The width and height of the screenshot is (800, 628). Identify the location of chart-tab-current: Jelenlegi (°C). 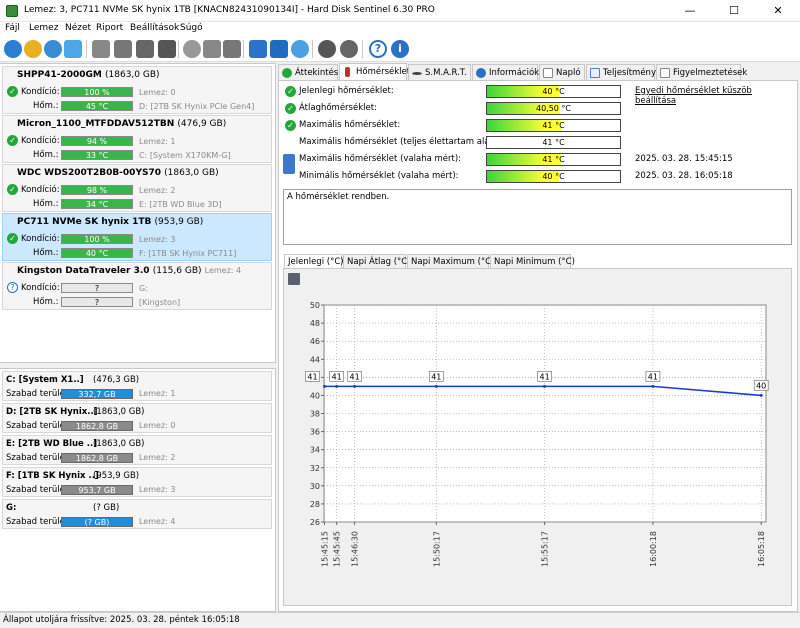
(314, 261).